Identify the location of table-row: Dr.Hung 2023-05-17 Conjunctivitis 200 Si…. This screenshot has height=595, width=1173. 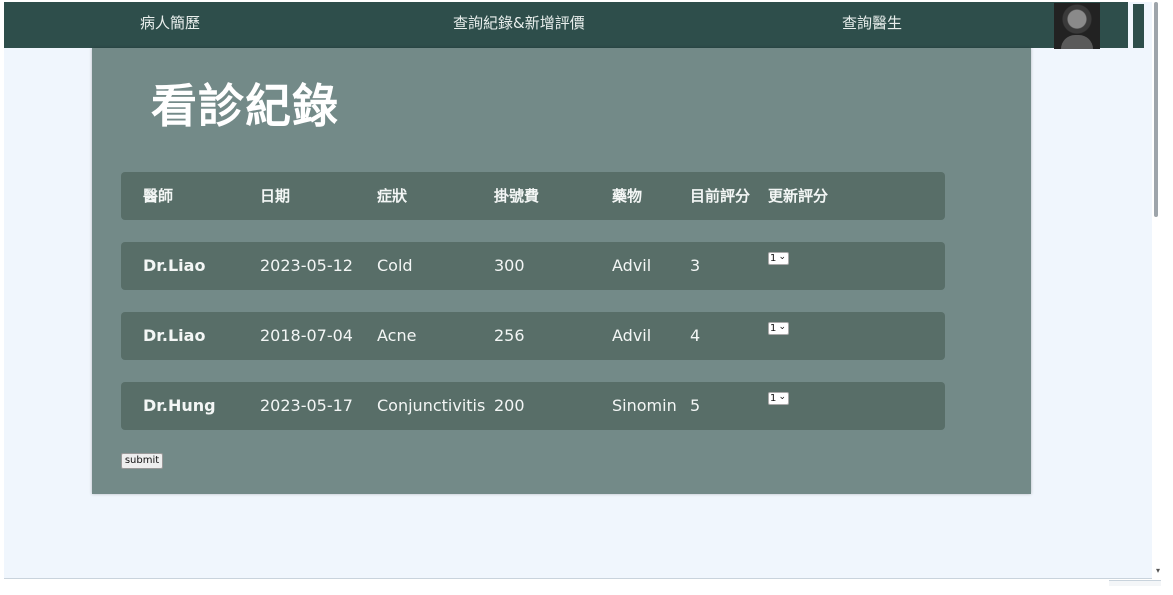
(533, 406).